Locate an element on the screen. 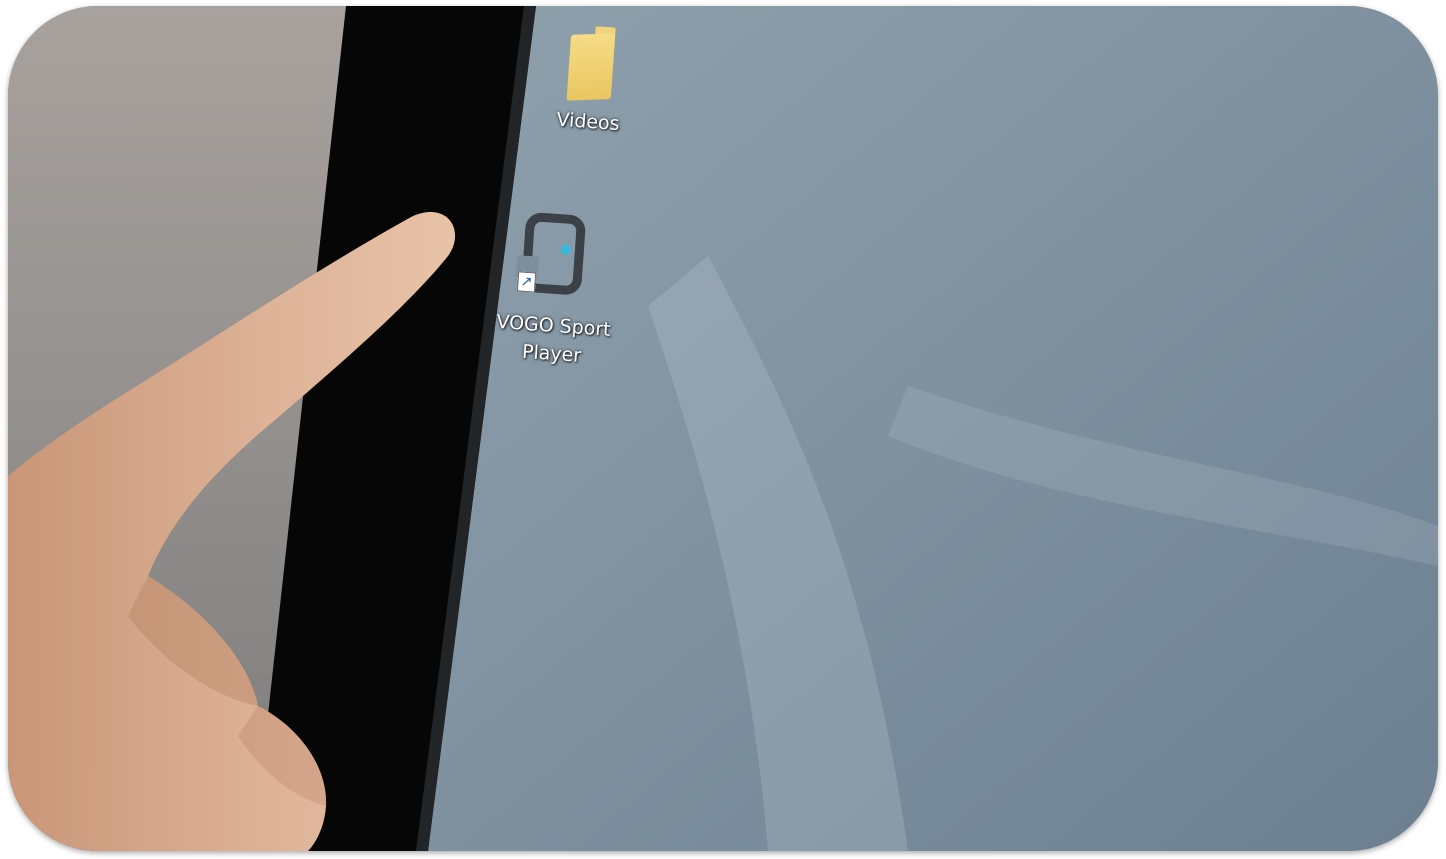  vogo-sport-player-icon: ↗ is located at coordinates (558, 259).